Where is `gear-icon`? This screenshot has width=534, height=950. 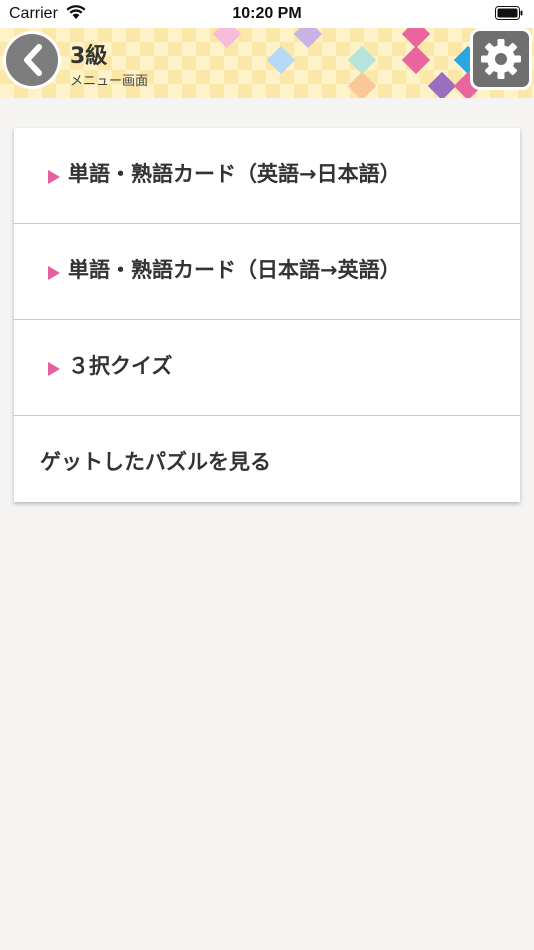 gear-icon is located at coordinates (501, 59).